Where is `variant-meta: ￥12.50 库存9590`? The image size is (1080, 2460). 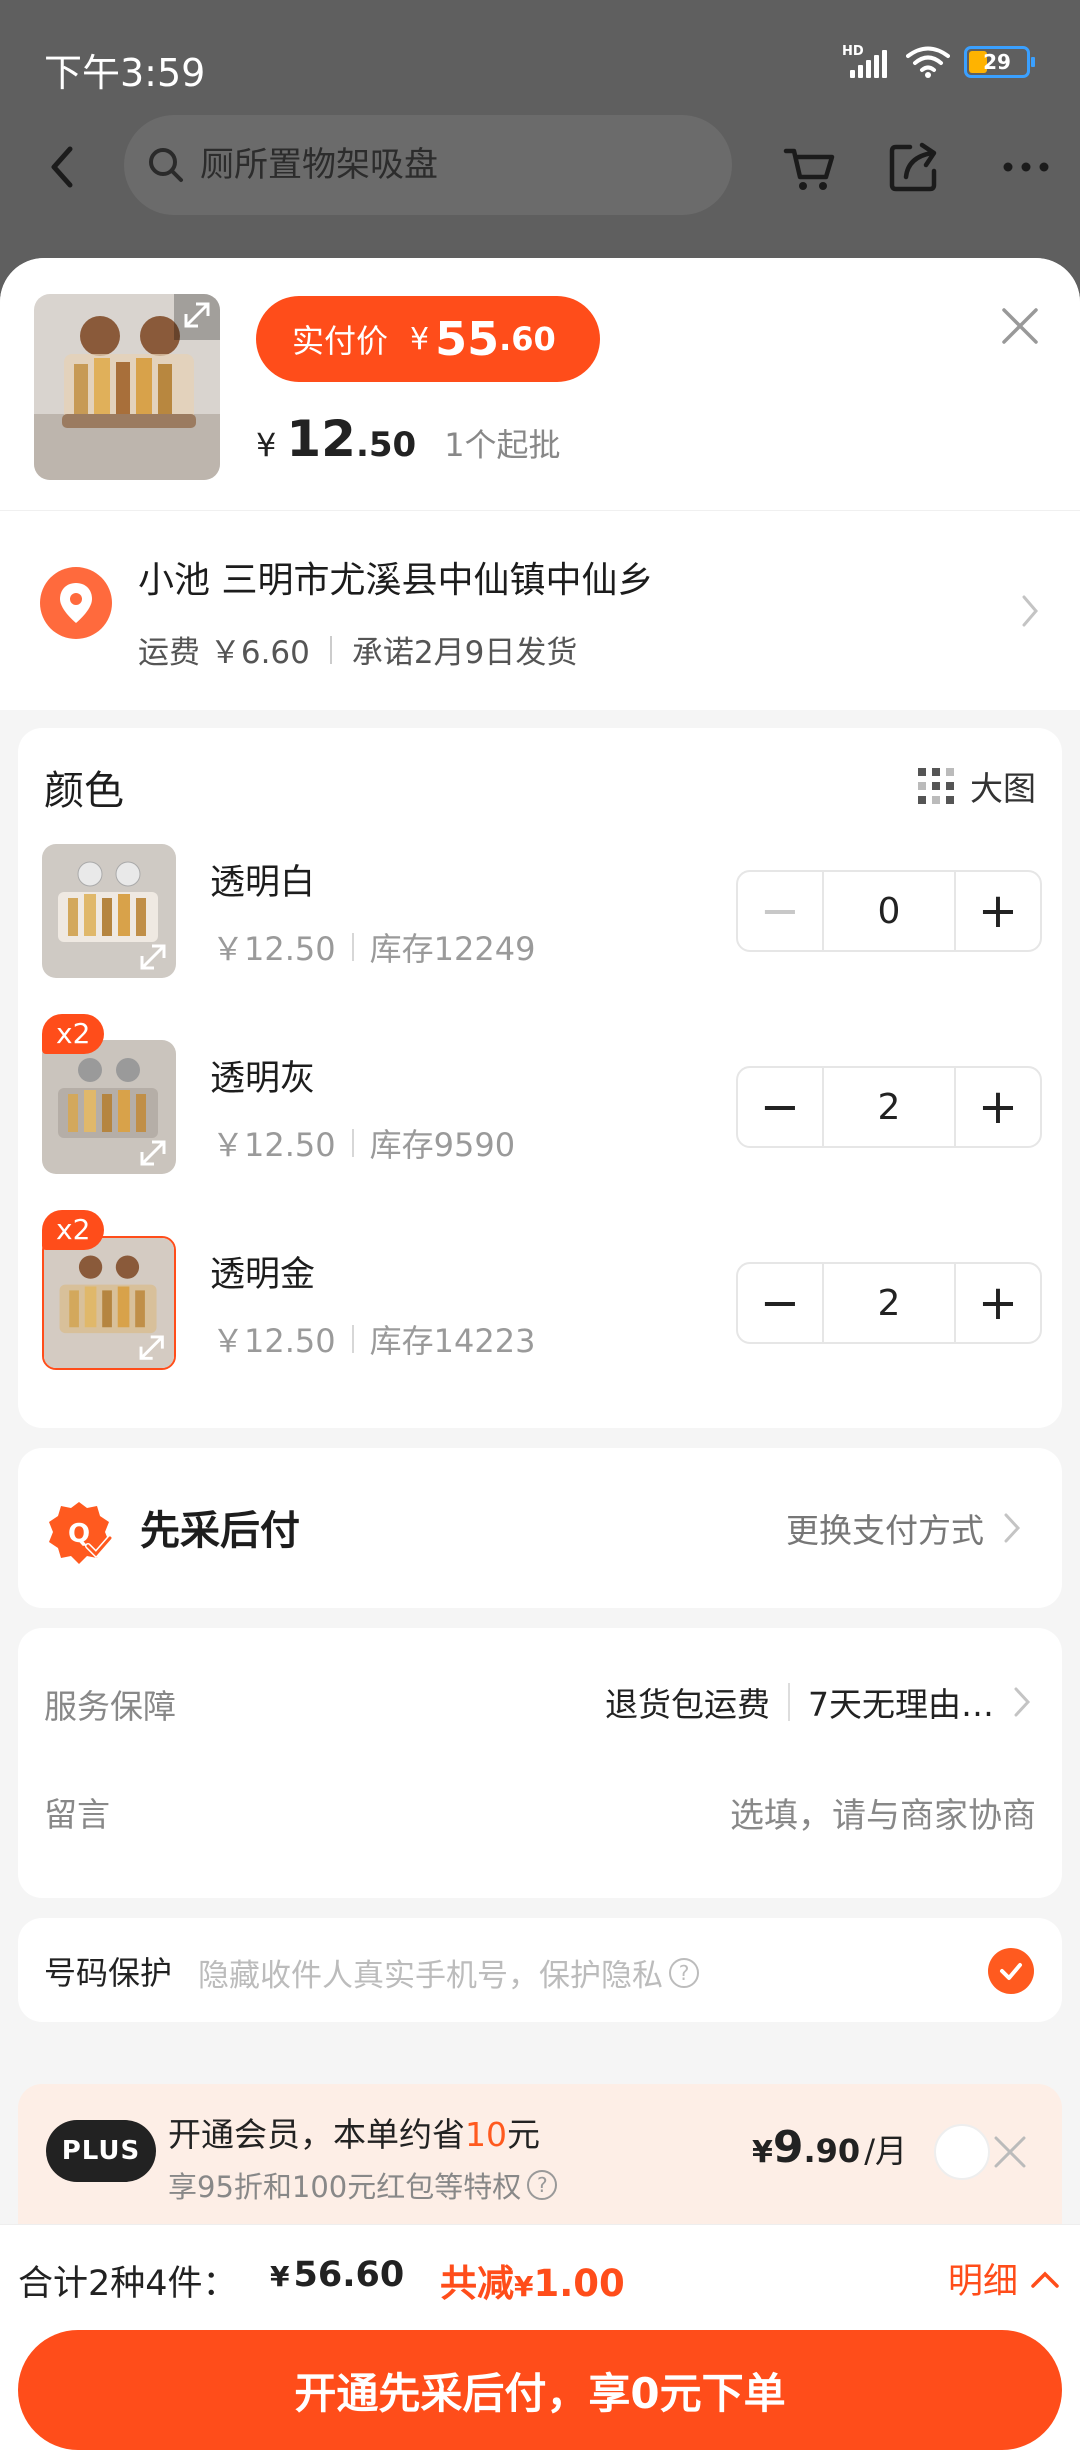 variant-meta: ￥12.50 库存9590 is located at coordinates (363, 1143).